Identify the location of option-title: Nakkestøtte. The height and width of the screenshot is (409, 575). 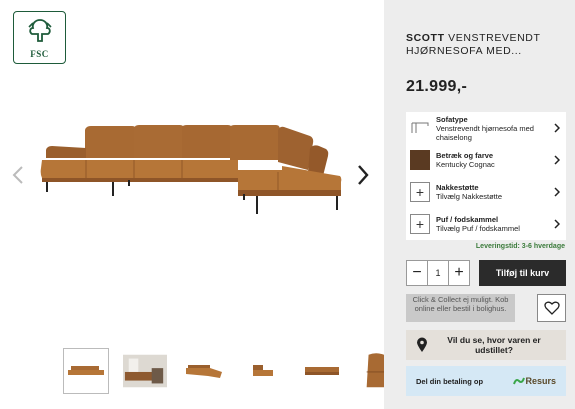
(457, 187).